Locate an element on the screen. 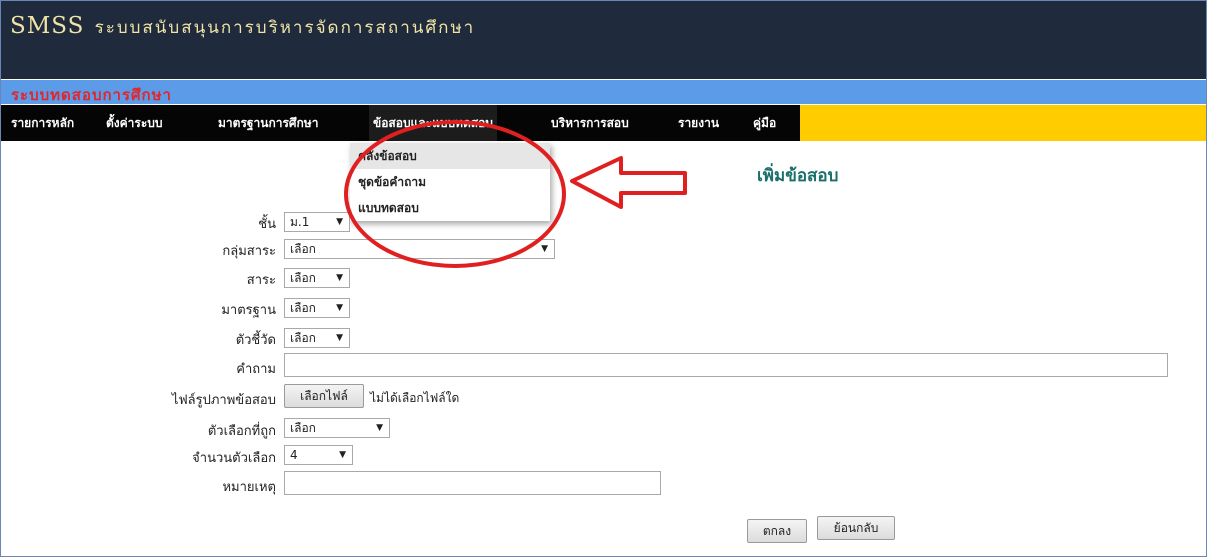 The width and height of the screenshot is (1209, 559). strand-value: เลือก is located at coordinates (303, 278).